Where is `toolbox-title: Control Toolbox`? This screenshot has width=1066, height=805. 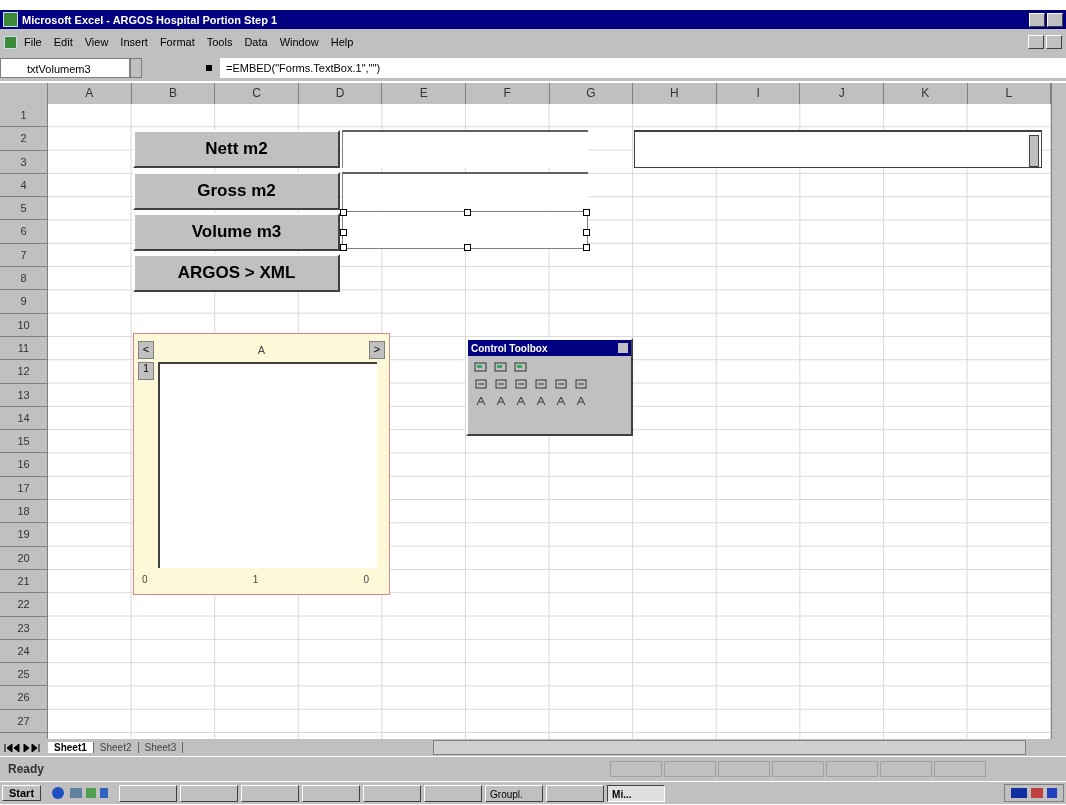 toolbox-title: Control Toolbox is located at coordinates (509, 348).